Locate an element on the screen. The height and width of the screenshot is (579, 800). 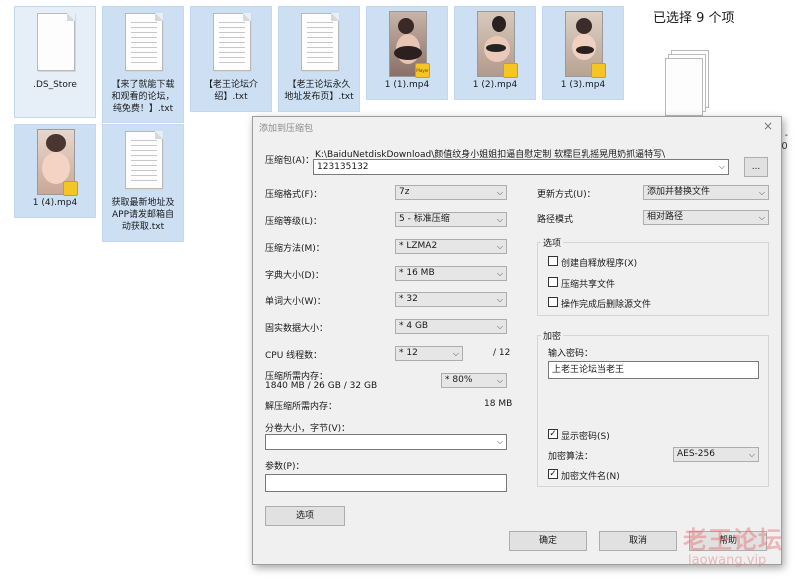
file-tile: 1 (4).mp4 is located at coordinates (55, 171).